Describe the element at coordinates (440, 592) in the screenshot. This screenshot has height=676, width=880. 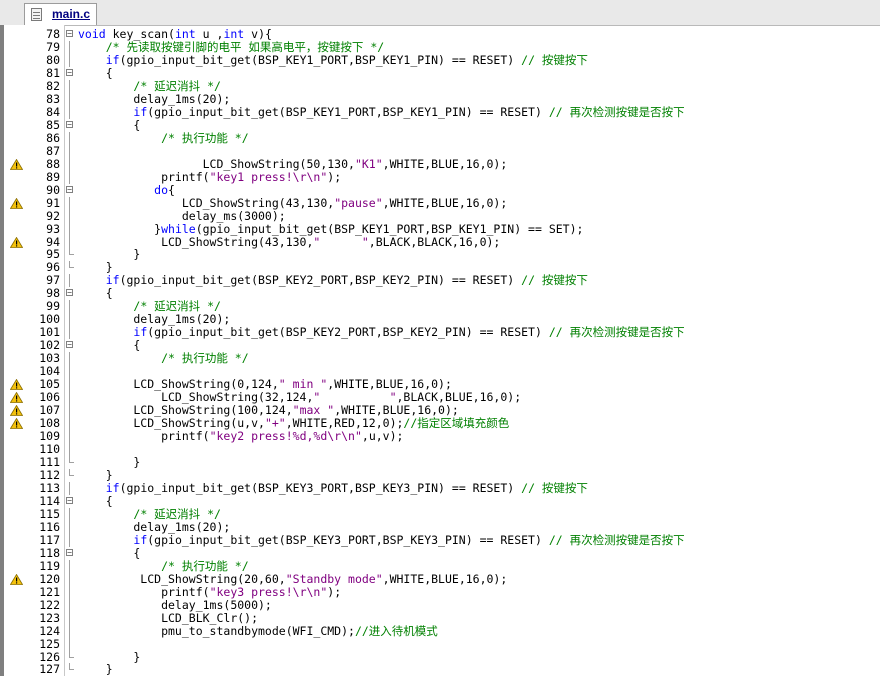
I see `code-line: 121 printf("key3 press!\r\n");` at that location.